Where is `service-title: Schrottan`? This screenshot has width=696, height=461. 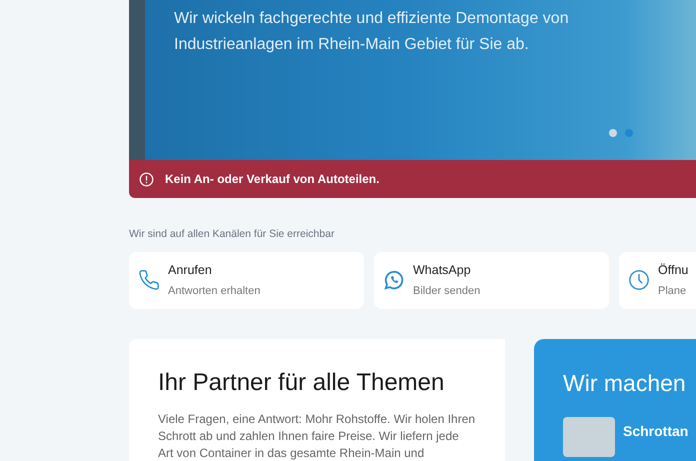 service-title: Schrottan is located at coordinates (655, 431).